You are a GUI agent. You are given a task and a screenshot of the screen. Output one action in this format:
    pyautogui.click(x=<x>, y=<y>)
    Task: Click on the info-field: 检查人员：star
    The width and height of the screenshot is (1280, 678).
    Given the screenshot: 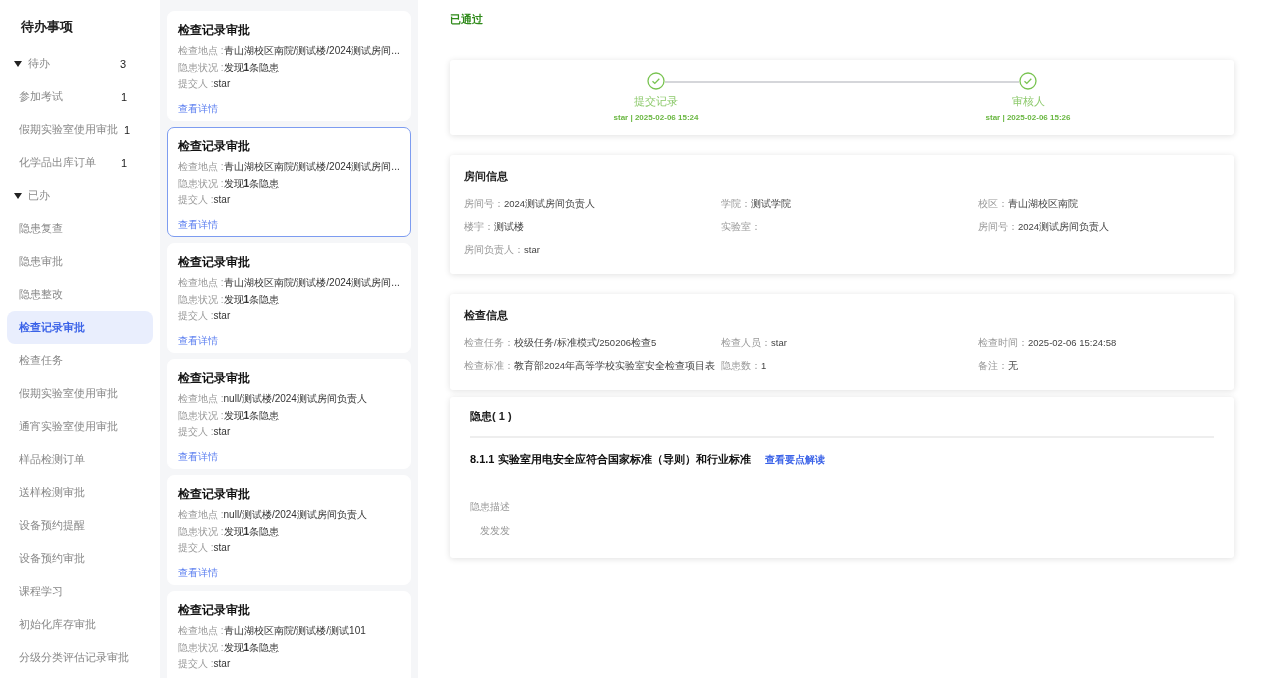 What is the action you would take?
    pyautogui.click(x=849, y=343)
    